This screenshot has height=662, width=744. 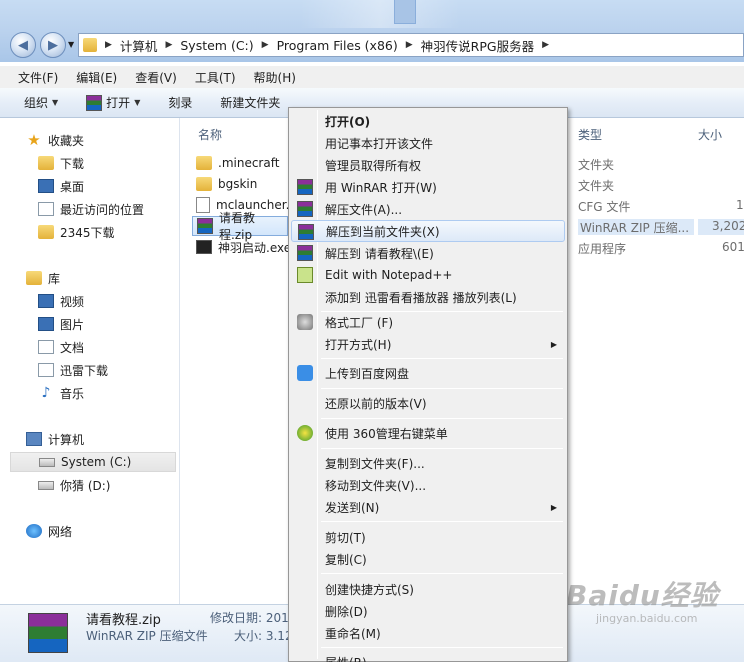 I want to click on music-icon: ♪, so click(x=46, y=393).